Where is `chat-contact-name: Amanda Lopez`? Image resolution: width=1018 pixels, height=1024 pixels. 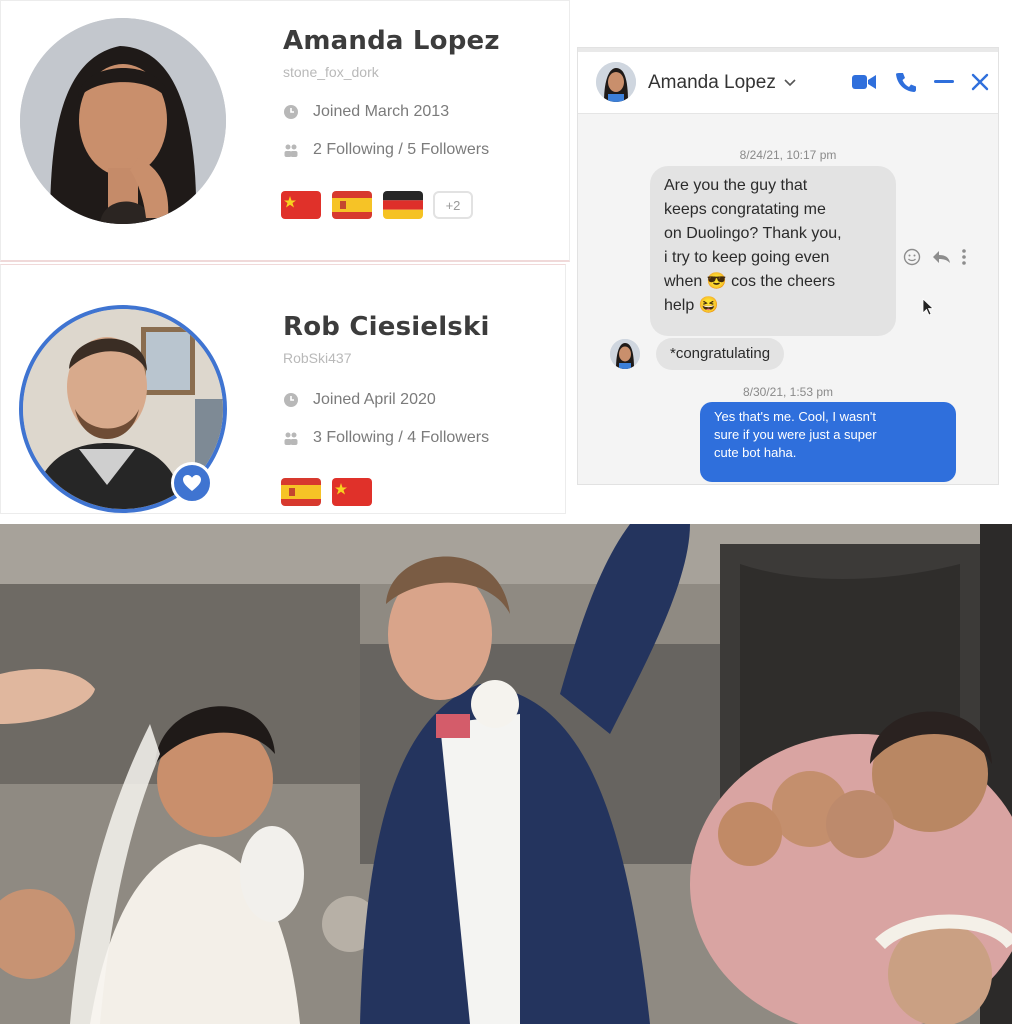 chat-contact-name: Amanda Lopez is located at coordinates (712, 82).